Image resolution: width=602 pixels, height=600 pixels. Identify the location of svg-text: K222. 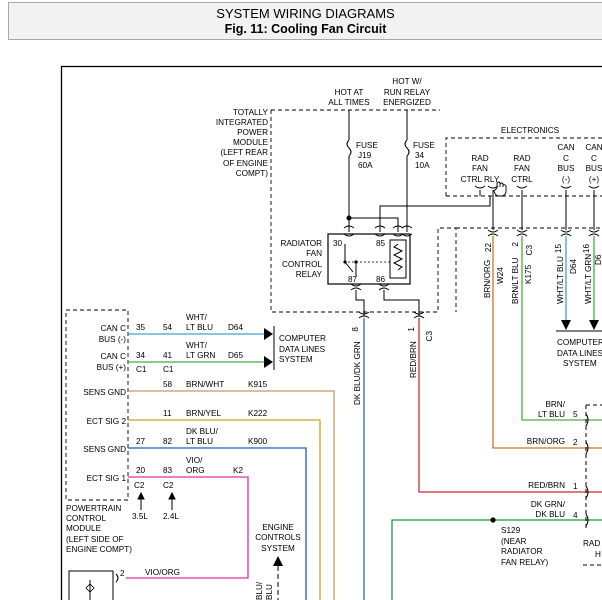
(258, 413).